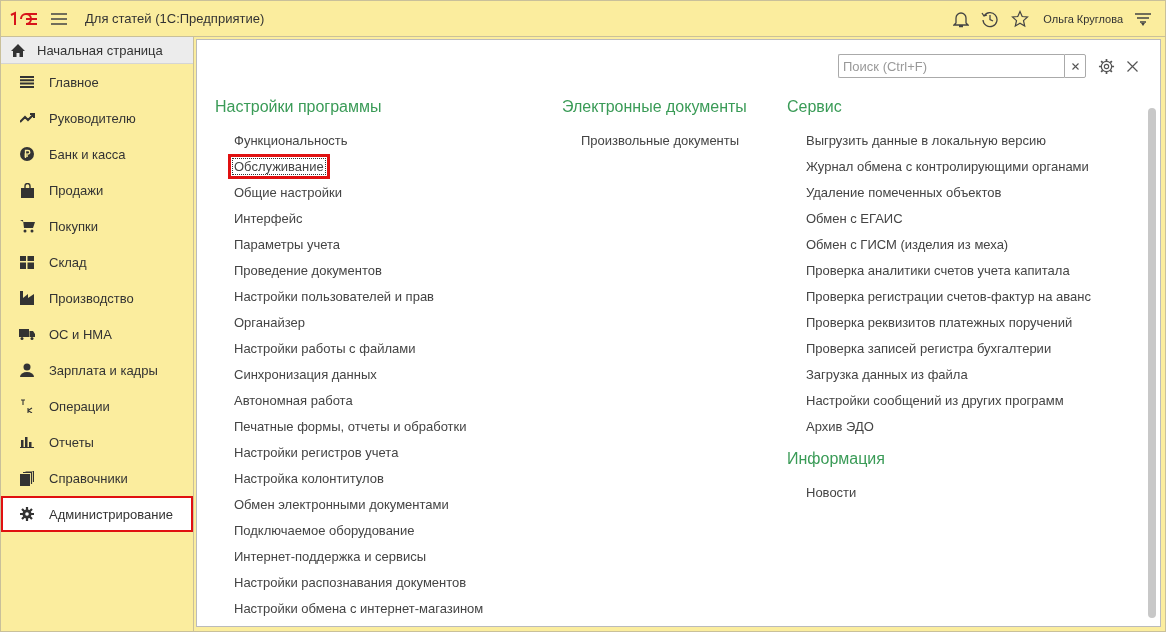 The width and height of the screenshot is (1166, 632). What do you see at coordinates (836, 459) in the screenshot?
I see `section-heading: Информация` at bounding box center [836, 459].